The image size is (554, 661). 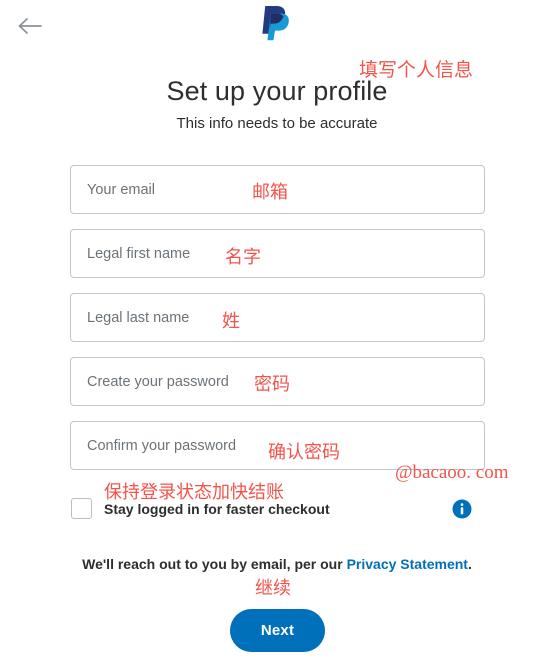 What do you see at coordinates (214, 564) in the screenshot?
I see `privacy-text-before: We'll reach out to you by email, per our` at bounding box center [214, 564].